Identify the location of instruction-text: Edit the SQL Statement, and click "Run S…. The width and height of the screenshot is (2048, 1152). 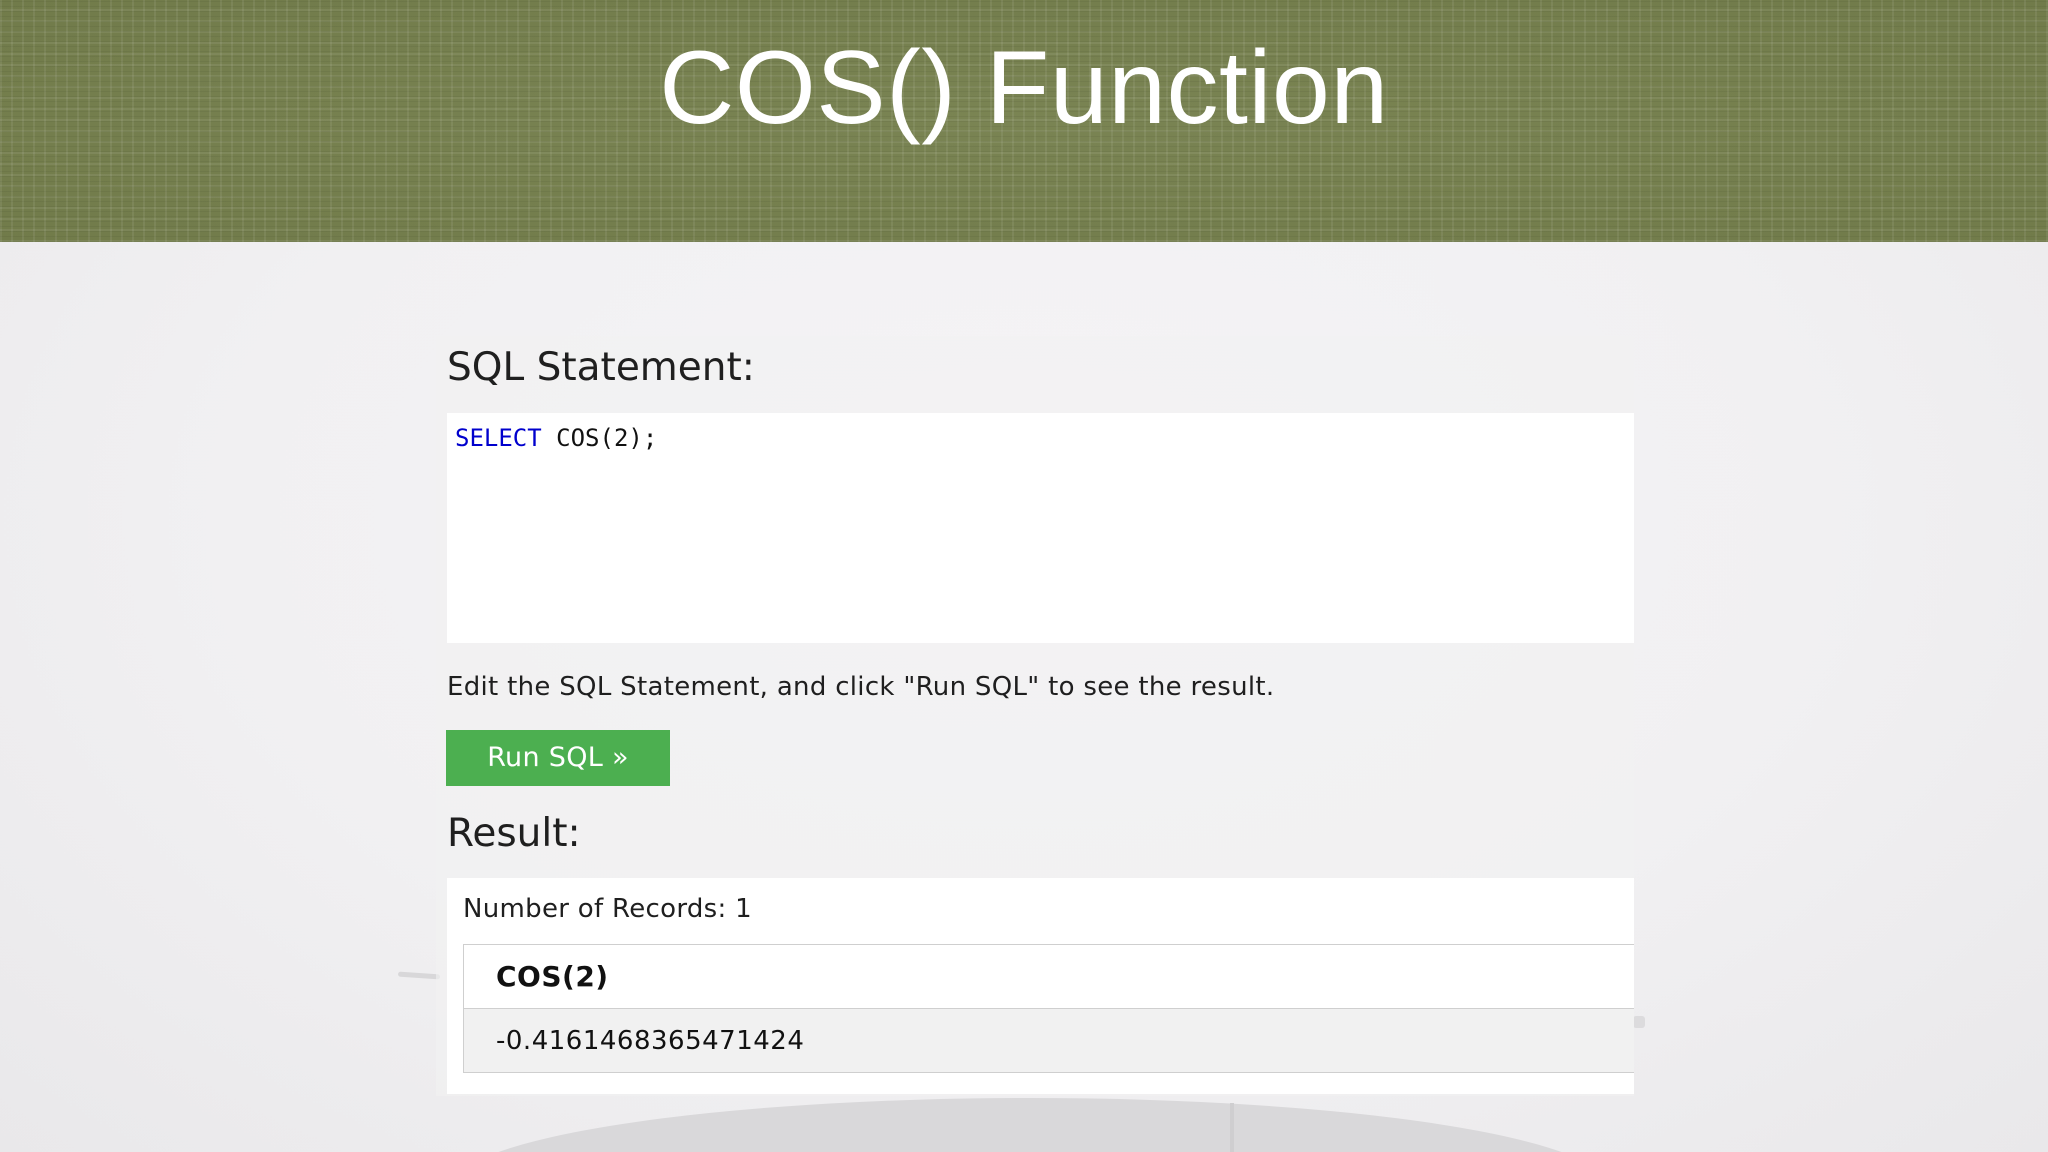
(861, 687).